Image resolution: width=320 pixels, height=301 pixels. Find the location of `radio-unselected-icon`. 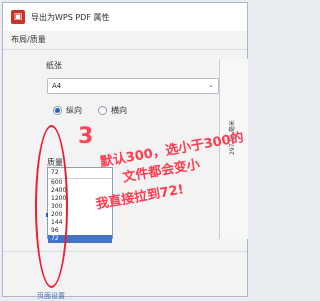

radio-unselected-icon is located at coordinates (102, 110).